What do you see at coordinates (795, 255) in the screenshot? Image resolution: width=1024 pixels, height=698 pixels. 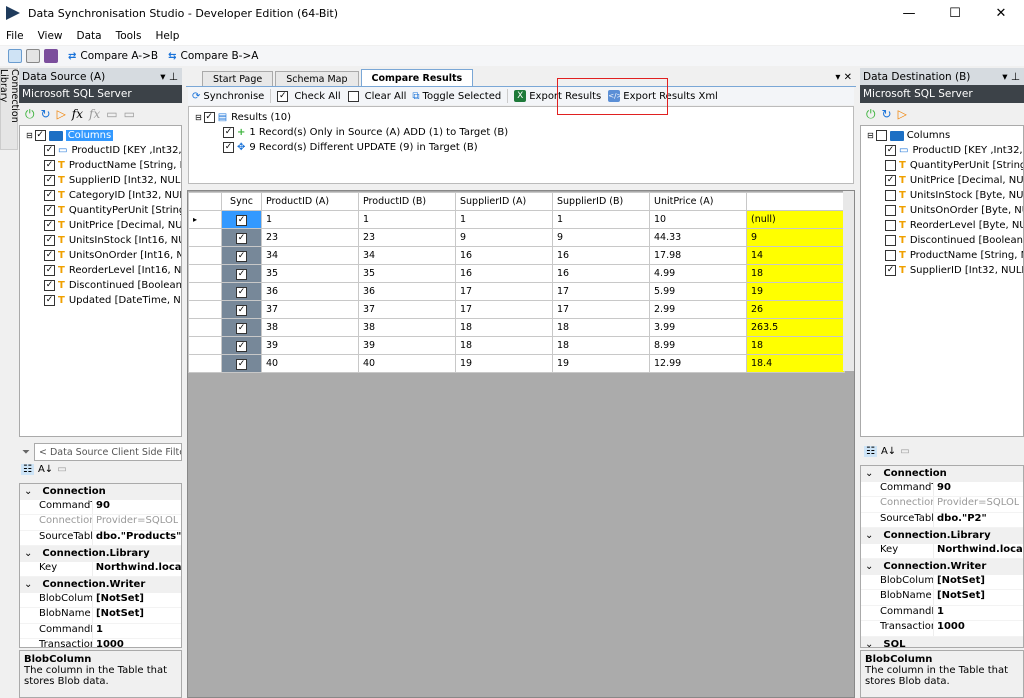 I see `table-cell: 14` at bounding box center [795, 255].